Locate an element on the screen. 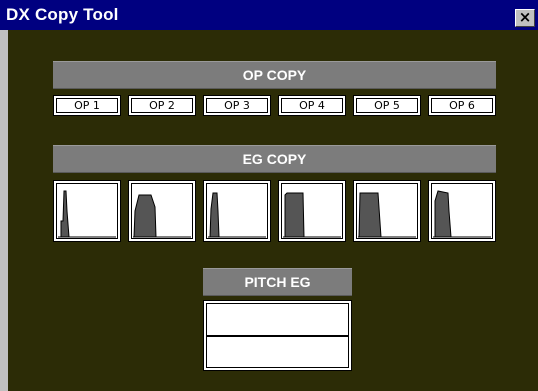 The width and height of the screenshot is (538, 391). pitch-eg-bottom-button is located at coordinates (277, 352).